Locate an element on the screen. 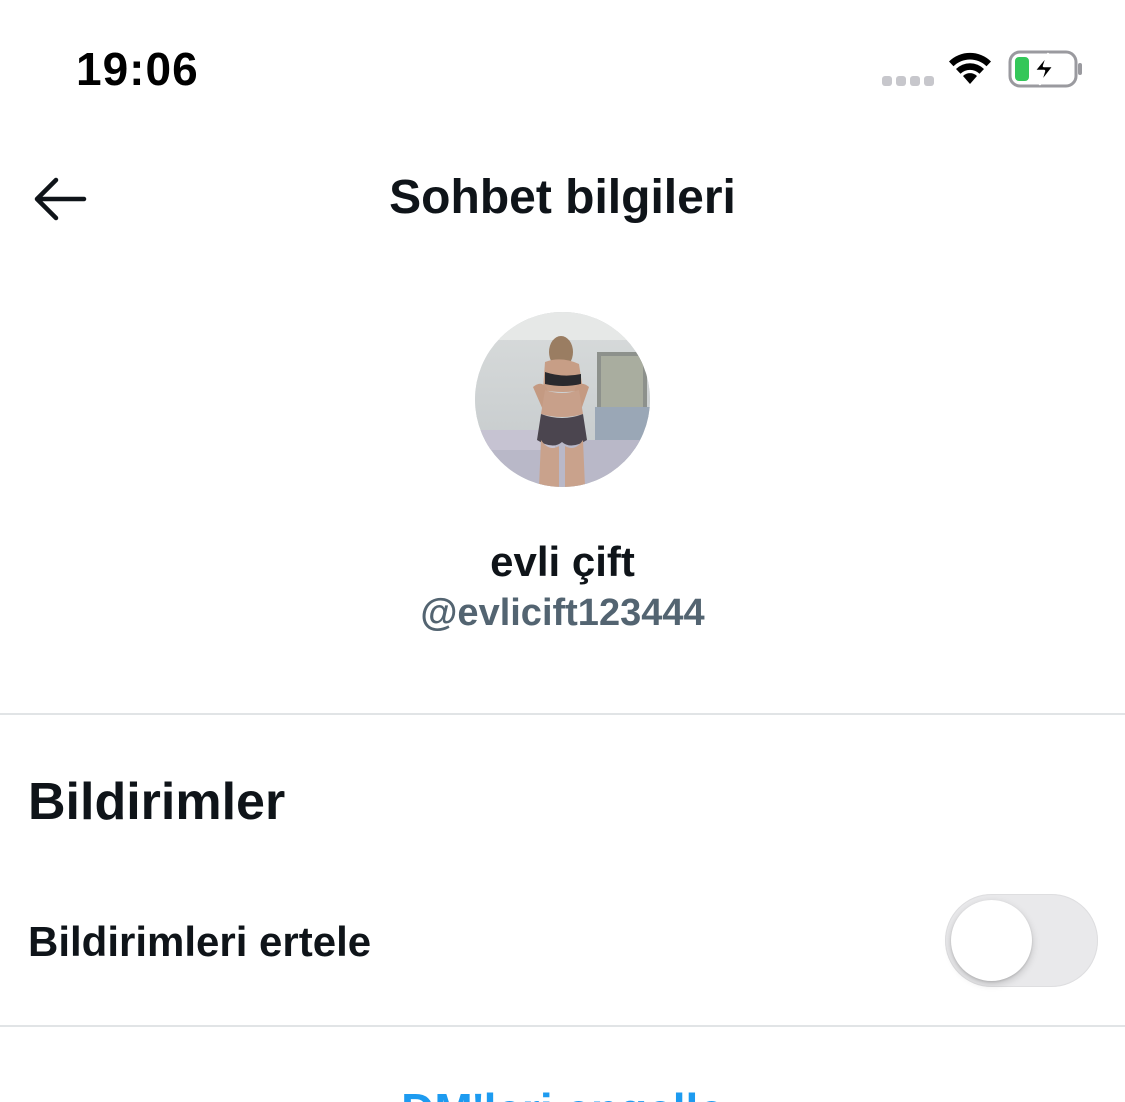 This screenshot has height=1102, width=1125. username: @evlicift123444 is located at coordinates (562, 613).